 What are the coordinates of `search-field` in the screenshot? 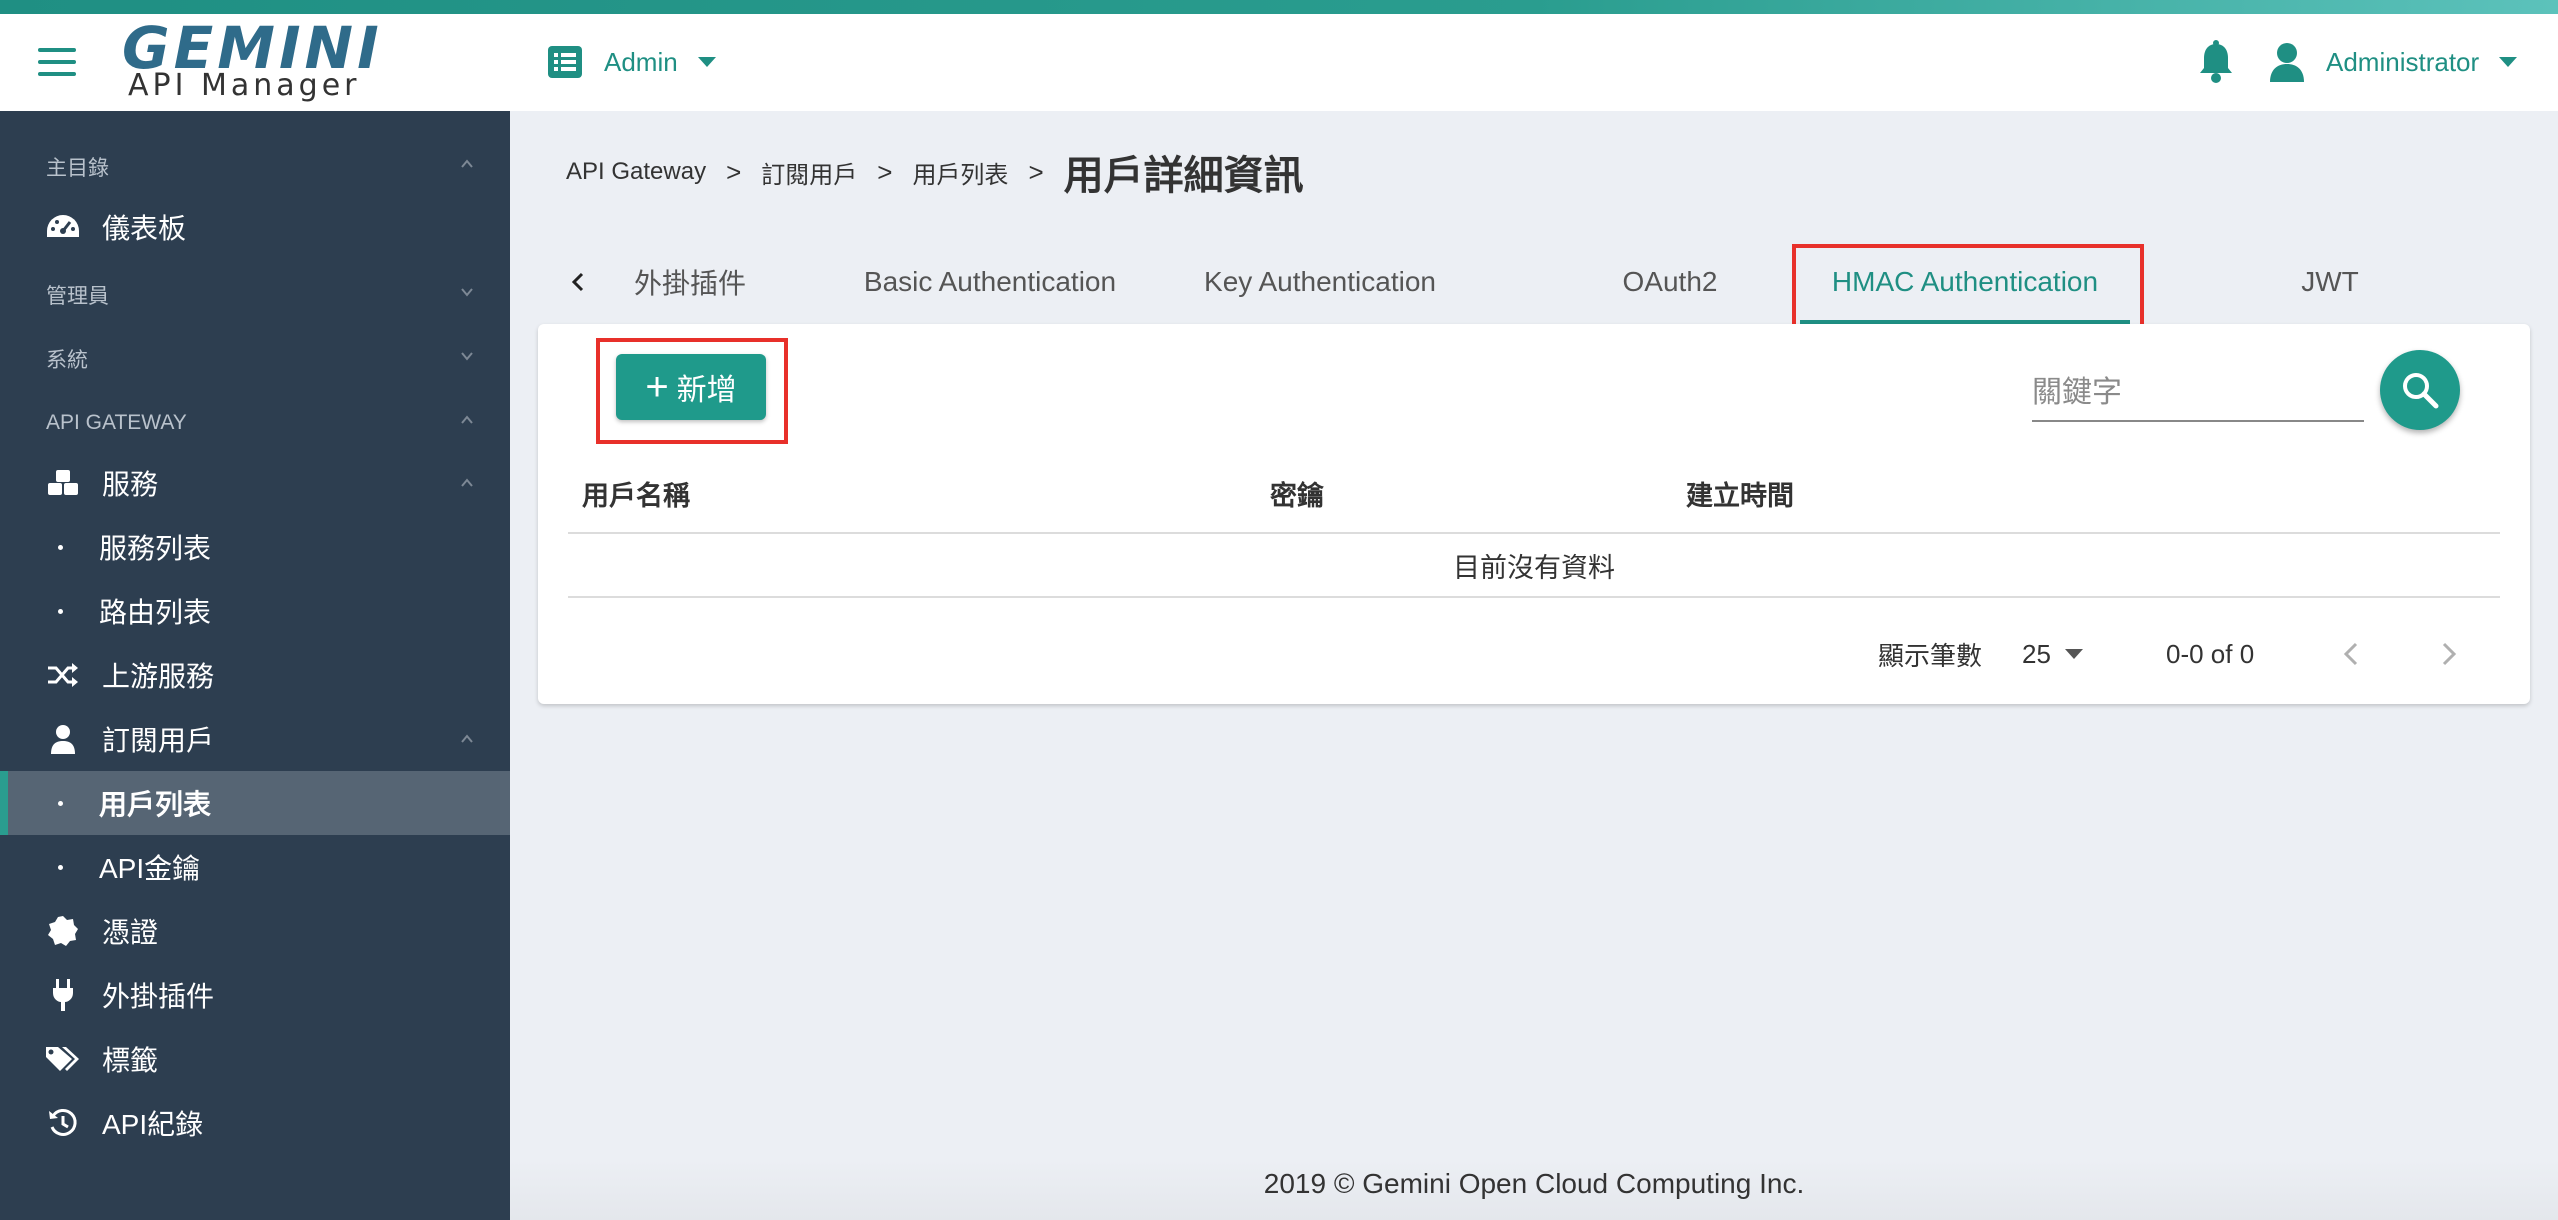 It's located at (2198, 395).